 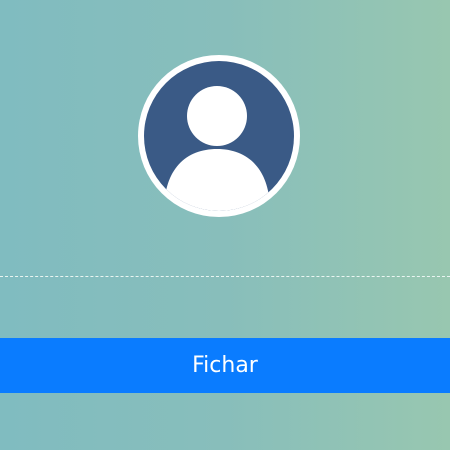 I want to click on clock-in-button: Fichar, so click(x=225, y=365).